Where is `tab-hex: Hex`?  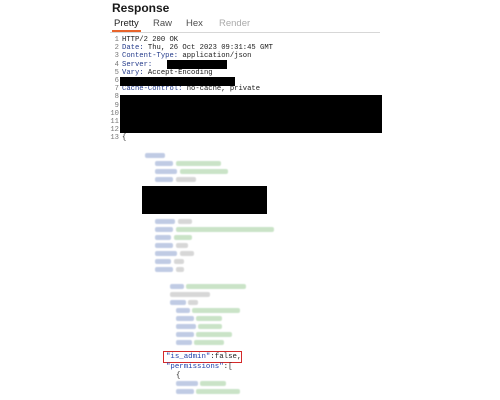
tab-hex: Hex is located at coordinates (194, 23).